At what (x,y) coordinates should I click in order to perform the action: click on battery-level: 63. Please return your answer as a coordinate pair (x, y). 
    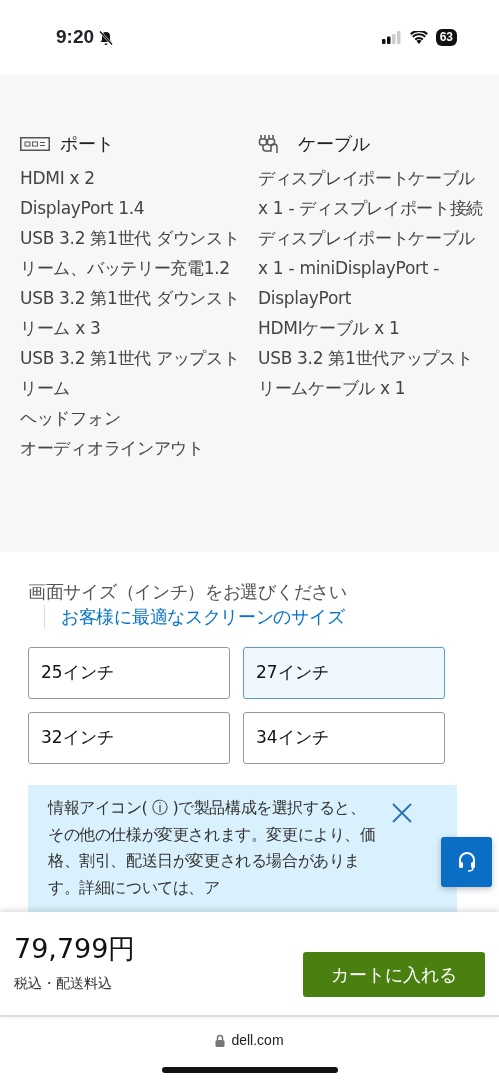
    Looking at the image, I should click on (446, 37).